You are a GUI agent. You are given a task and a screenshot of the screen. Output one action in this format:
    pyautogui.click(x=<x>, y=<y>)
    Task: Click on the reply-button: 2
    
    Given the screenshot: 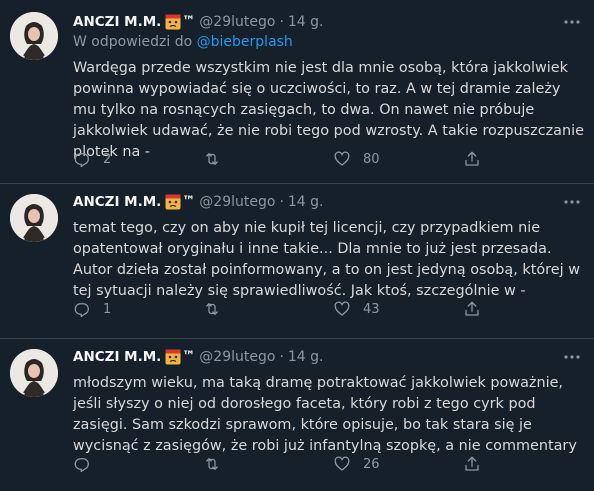 What is the action you would take?
    pyautogui.click(x=138, y=159)
    